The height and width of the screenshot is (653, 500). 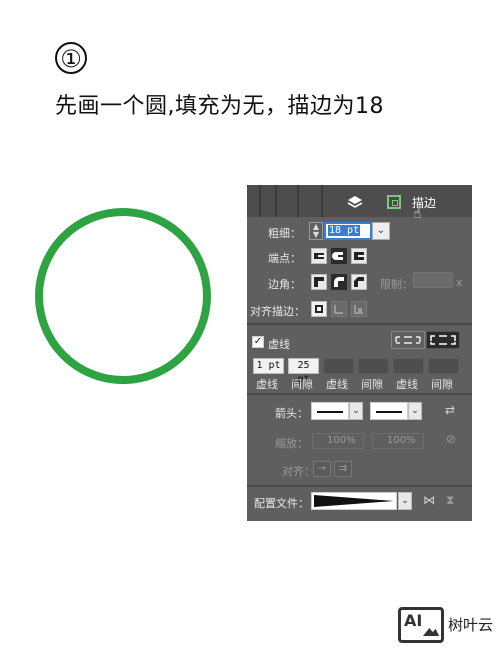 I want to click on miter-join-button, so click(x=319, y=282).